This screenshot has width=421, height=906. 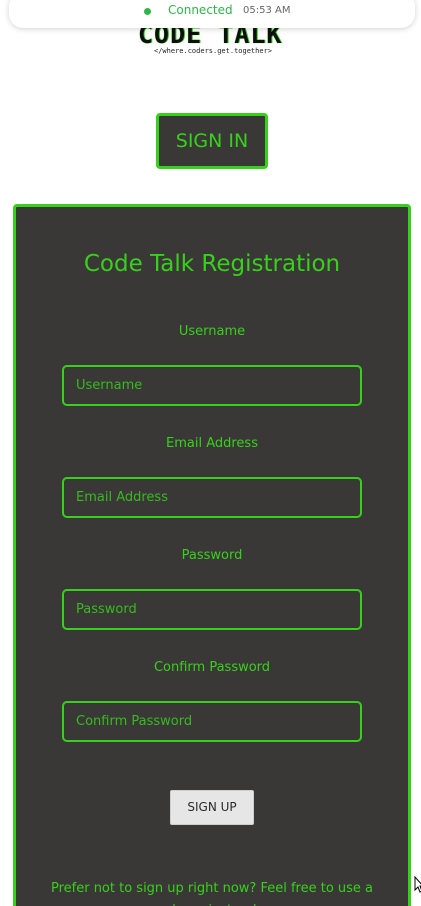 I want to click on connection-status-text: Connected, so click(x=200, y=10).